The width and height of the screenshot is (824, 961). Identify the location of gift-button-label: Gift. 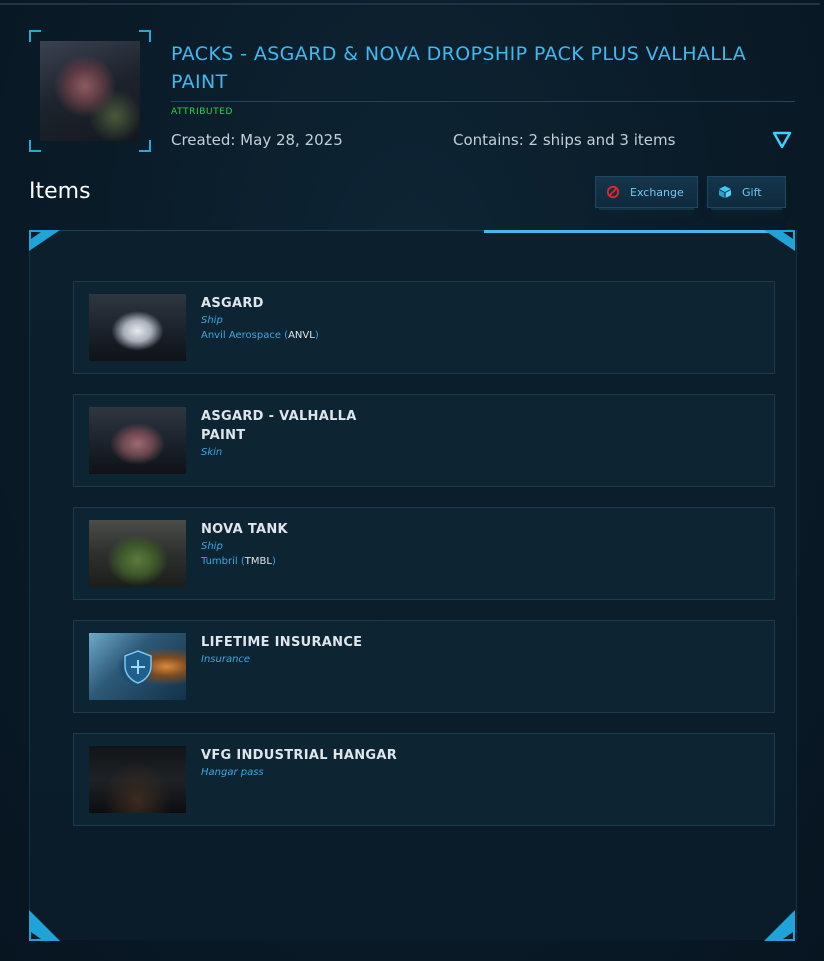
(752, 192).